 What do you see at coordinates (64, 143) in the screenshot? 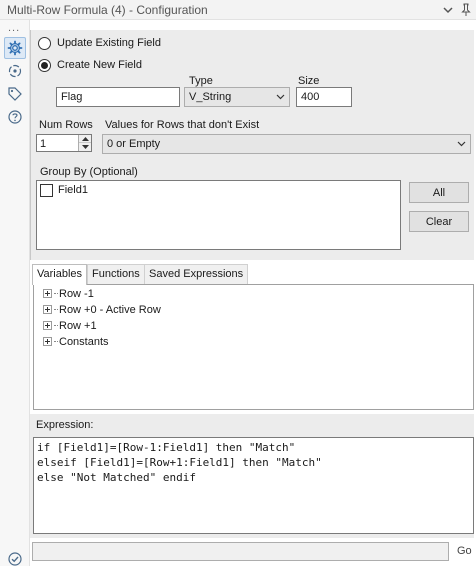
I see `num-rows-stepper: 1` at bounding box center [64, 143].